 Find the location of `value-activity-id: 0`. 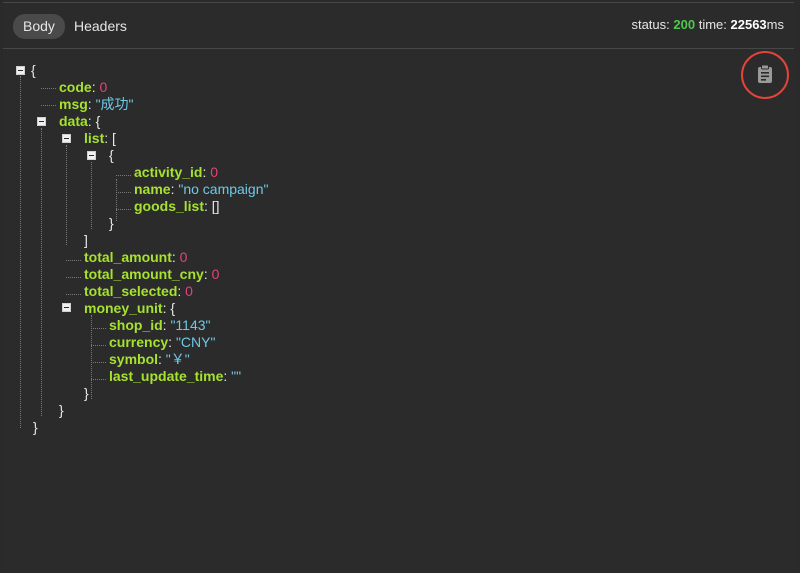

value-activity-id: 0 is located at coordinates (214, 172).